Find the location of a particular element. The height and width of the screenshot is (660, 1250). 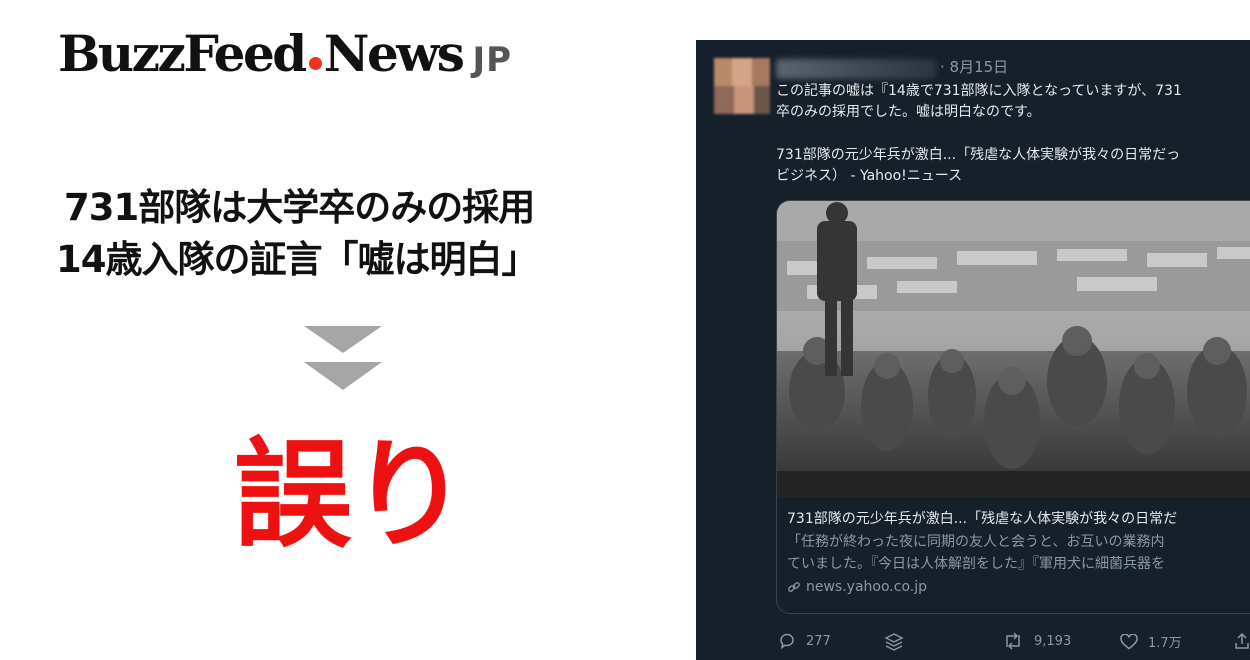

verdict-label: 誤り is located at coordinates (350, 495).